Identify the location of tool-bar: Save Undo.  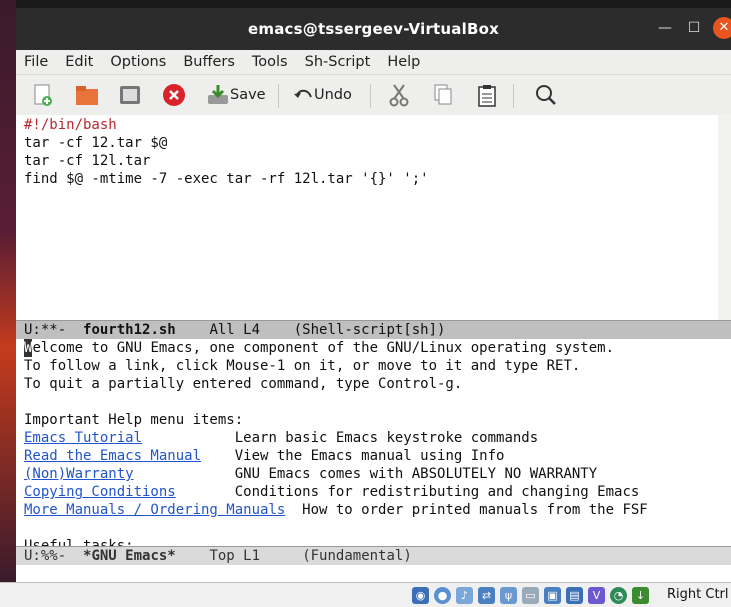
(373, 95).